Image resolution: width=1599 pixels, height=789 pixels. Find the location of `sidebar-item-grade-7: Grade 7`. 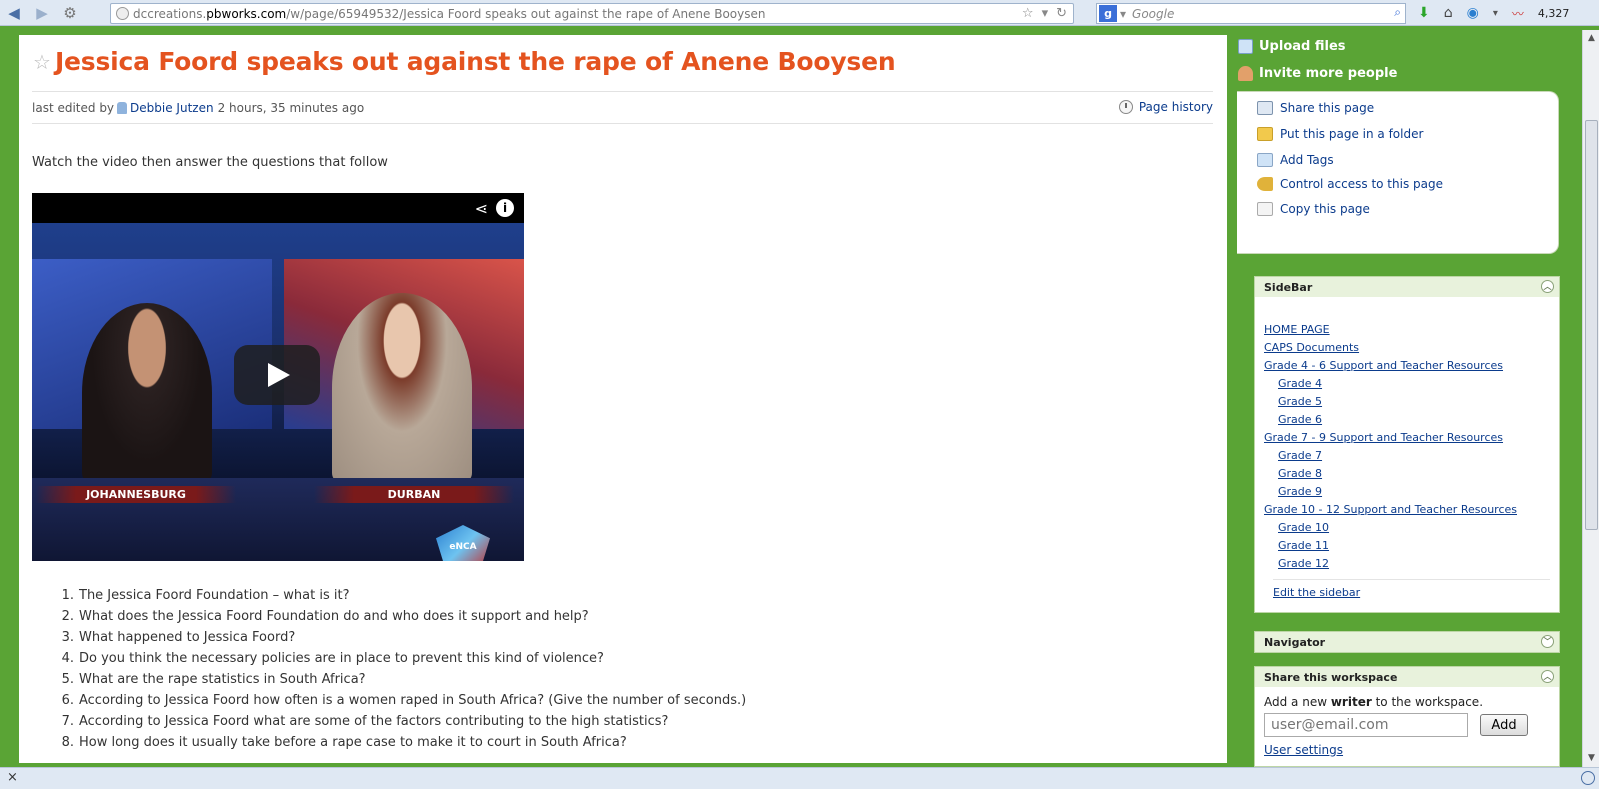

sidebar-item-grade-7: Grade 7 is located at coordinates (1407, 458).